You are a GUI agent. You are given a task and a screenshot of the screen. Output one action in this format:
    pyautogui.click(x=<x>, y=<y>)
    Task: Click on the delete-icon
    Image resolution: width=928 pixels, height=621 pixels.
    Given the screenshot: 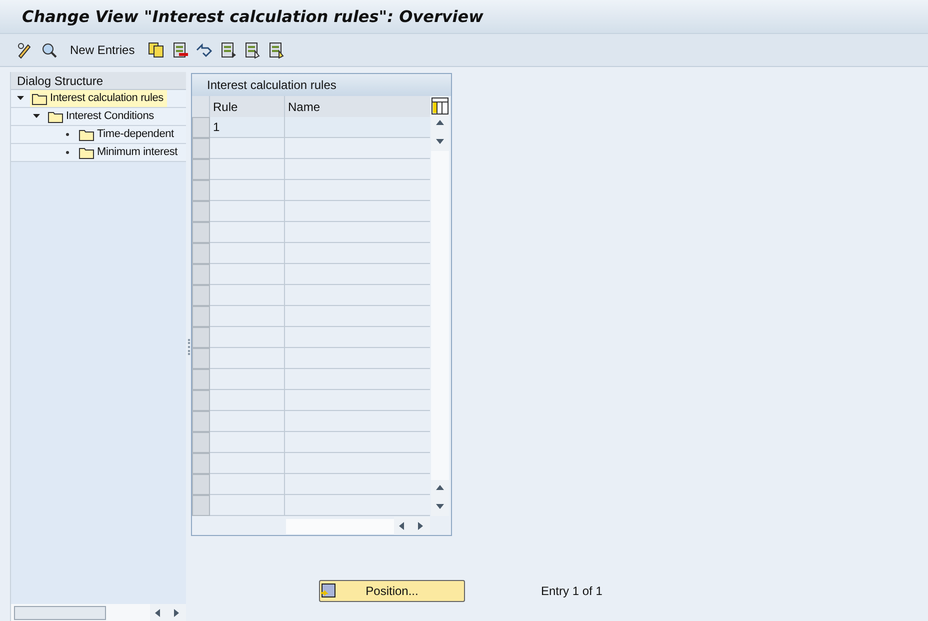 What is the action you would take?
    pyautogui.click(x=179, y=50)
    